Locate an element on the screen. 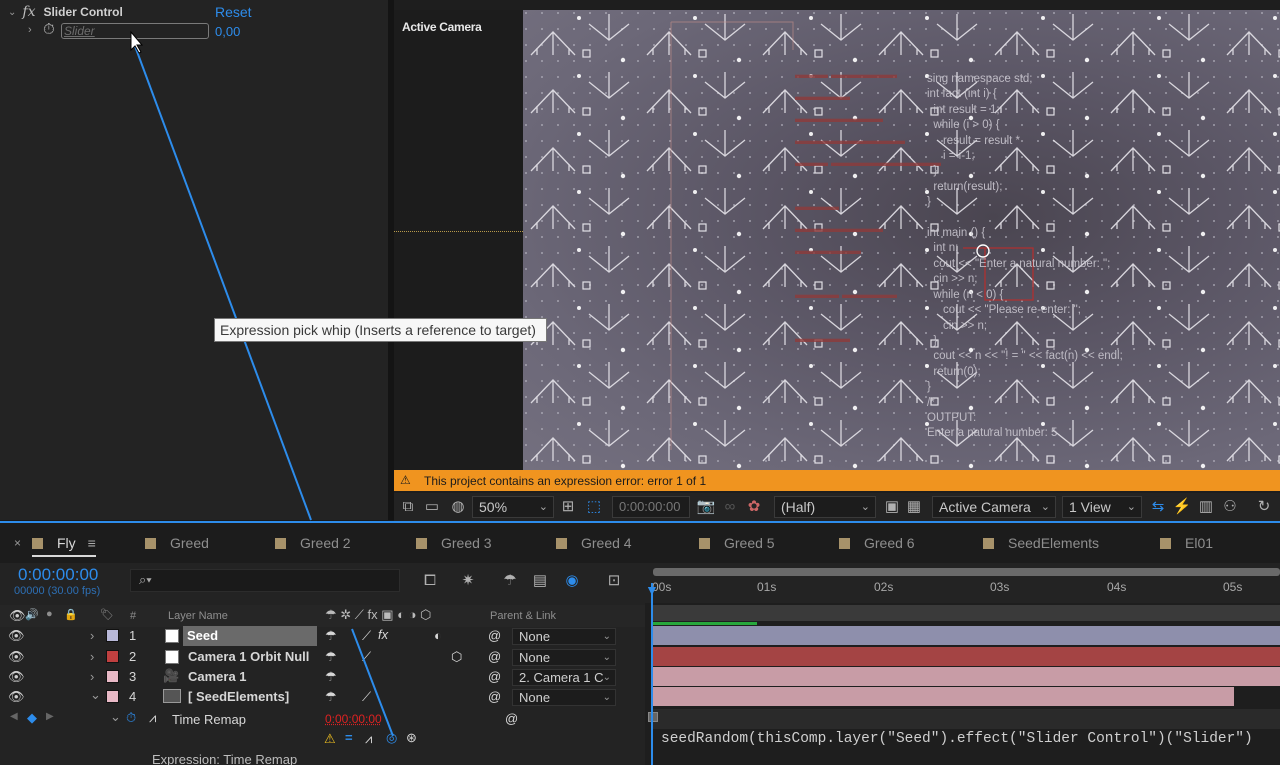  work-area-bar is located at coordinates (966, 572).